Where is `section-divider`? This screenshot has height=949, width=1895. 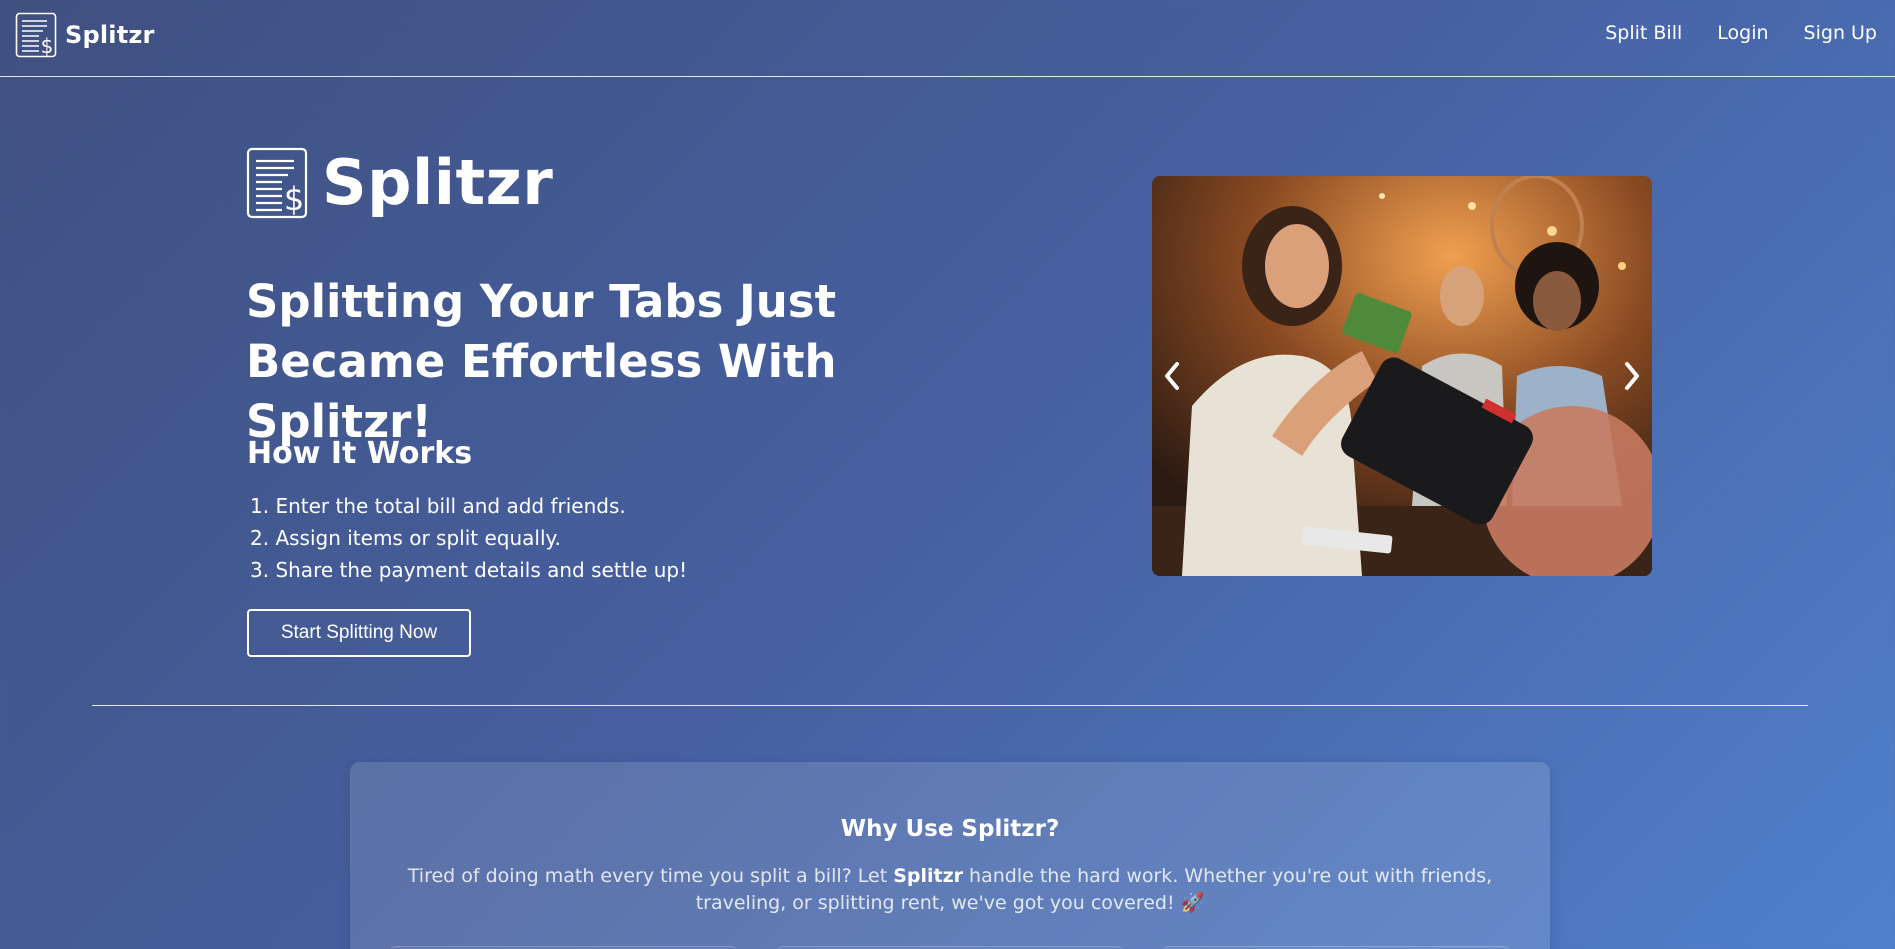 section-divider is located at coordinates (950, 705).